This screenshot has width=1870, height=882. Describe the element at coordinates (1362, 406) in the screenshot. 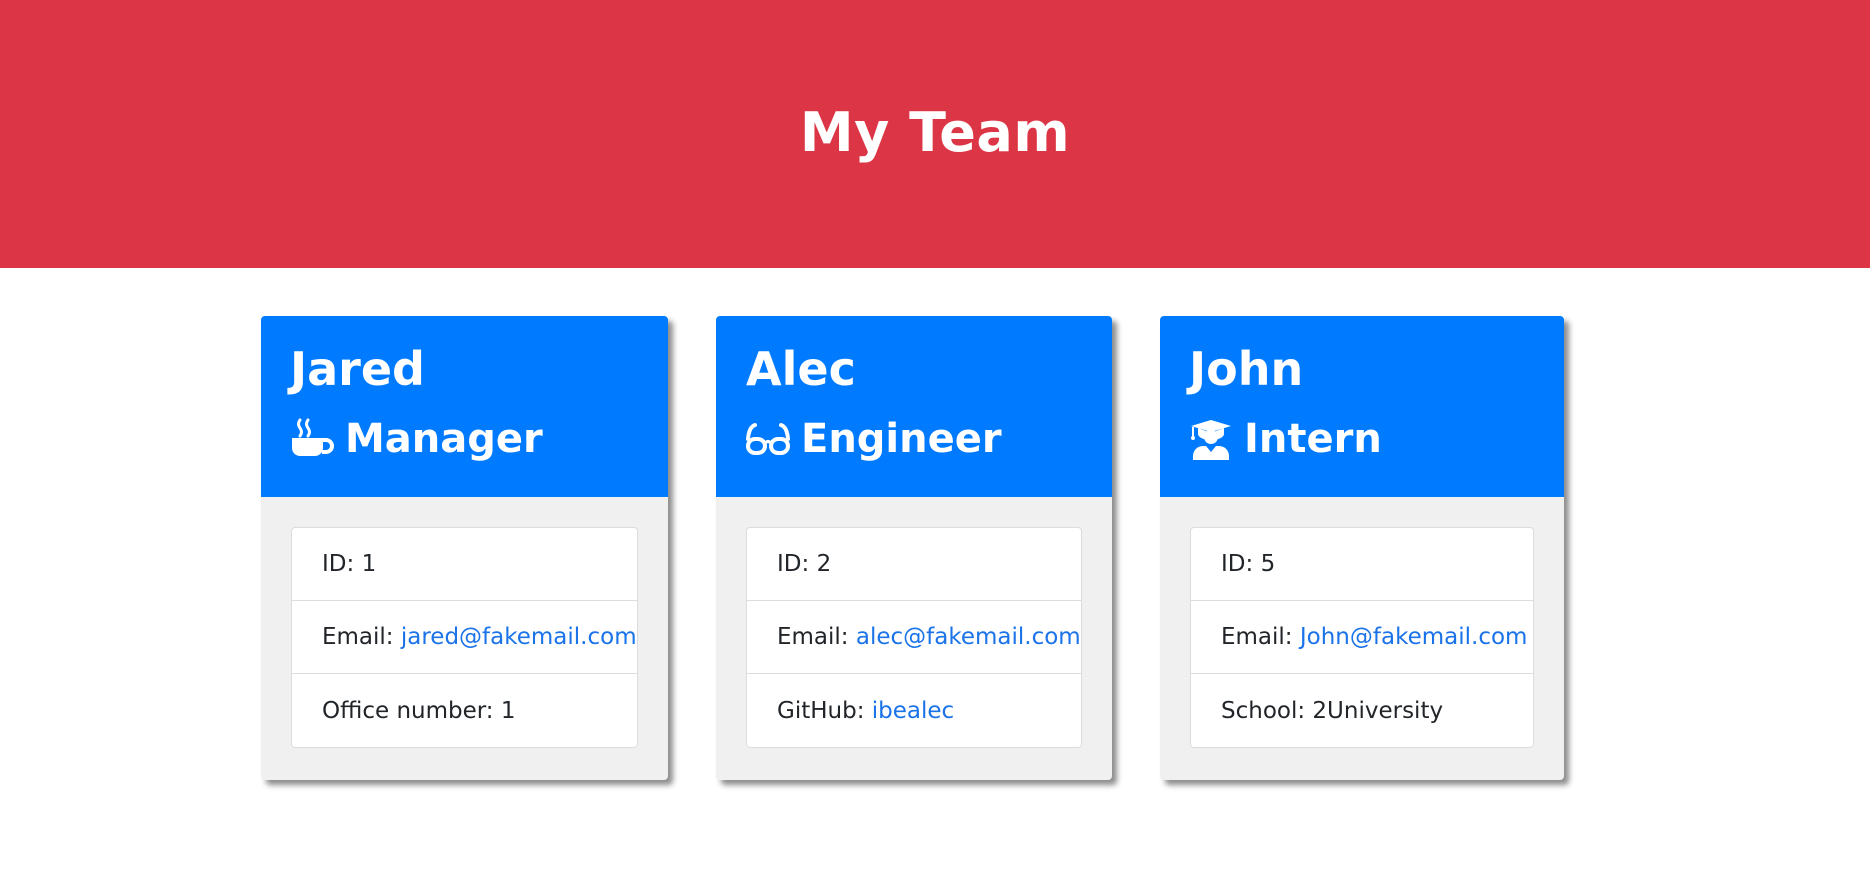

I see `card-header: John Intern` at that location.